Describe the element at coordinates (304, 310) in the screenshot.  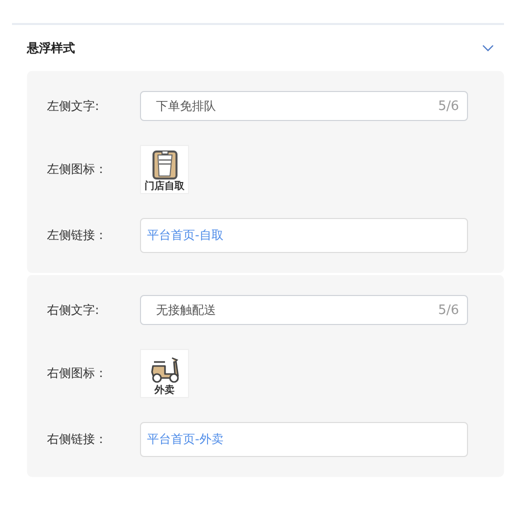
I see `text-input: 无接触配送 5/6` at that location.